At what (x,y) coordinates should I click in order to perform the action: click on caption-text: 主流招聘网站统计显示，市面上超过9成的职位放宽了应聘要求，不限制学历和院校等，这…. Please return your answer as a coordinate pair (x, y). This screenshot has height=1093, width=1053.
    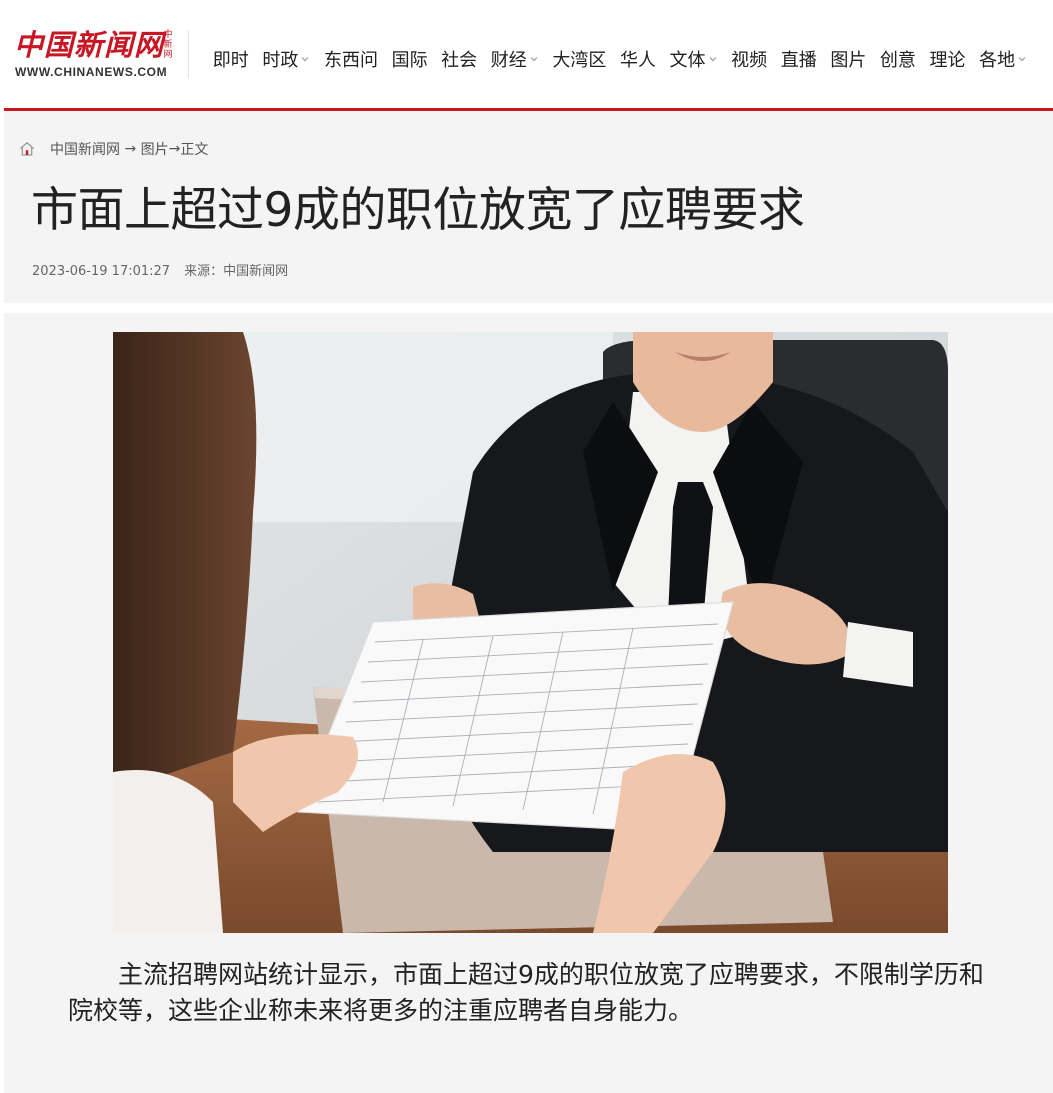
    Looking at the image, I should click on (526, 992).